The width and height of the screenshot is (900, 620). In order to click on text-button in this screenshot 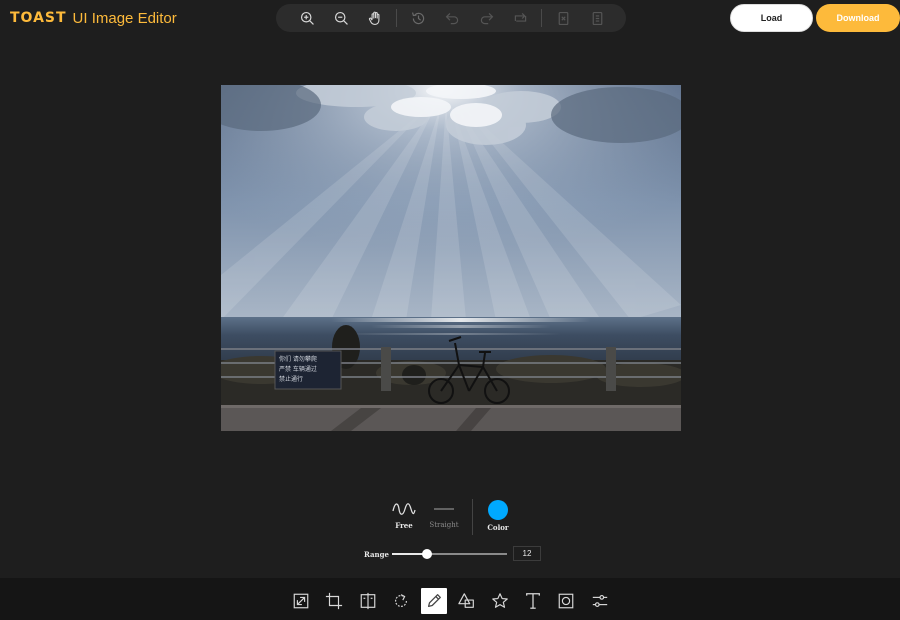, I will do `click(533, 601)`.